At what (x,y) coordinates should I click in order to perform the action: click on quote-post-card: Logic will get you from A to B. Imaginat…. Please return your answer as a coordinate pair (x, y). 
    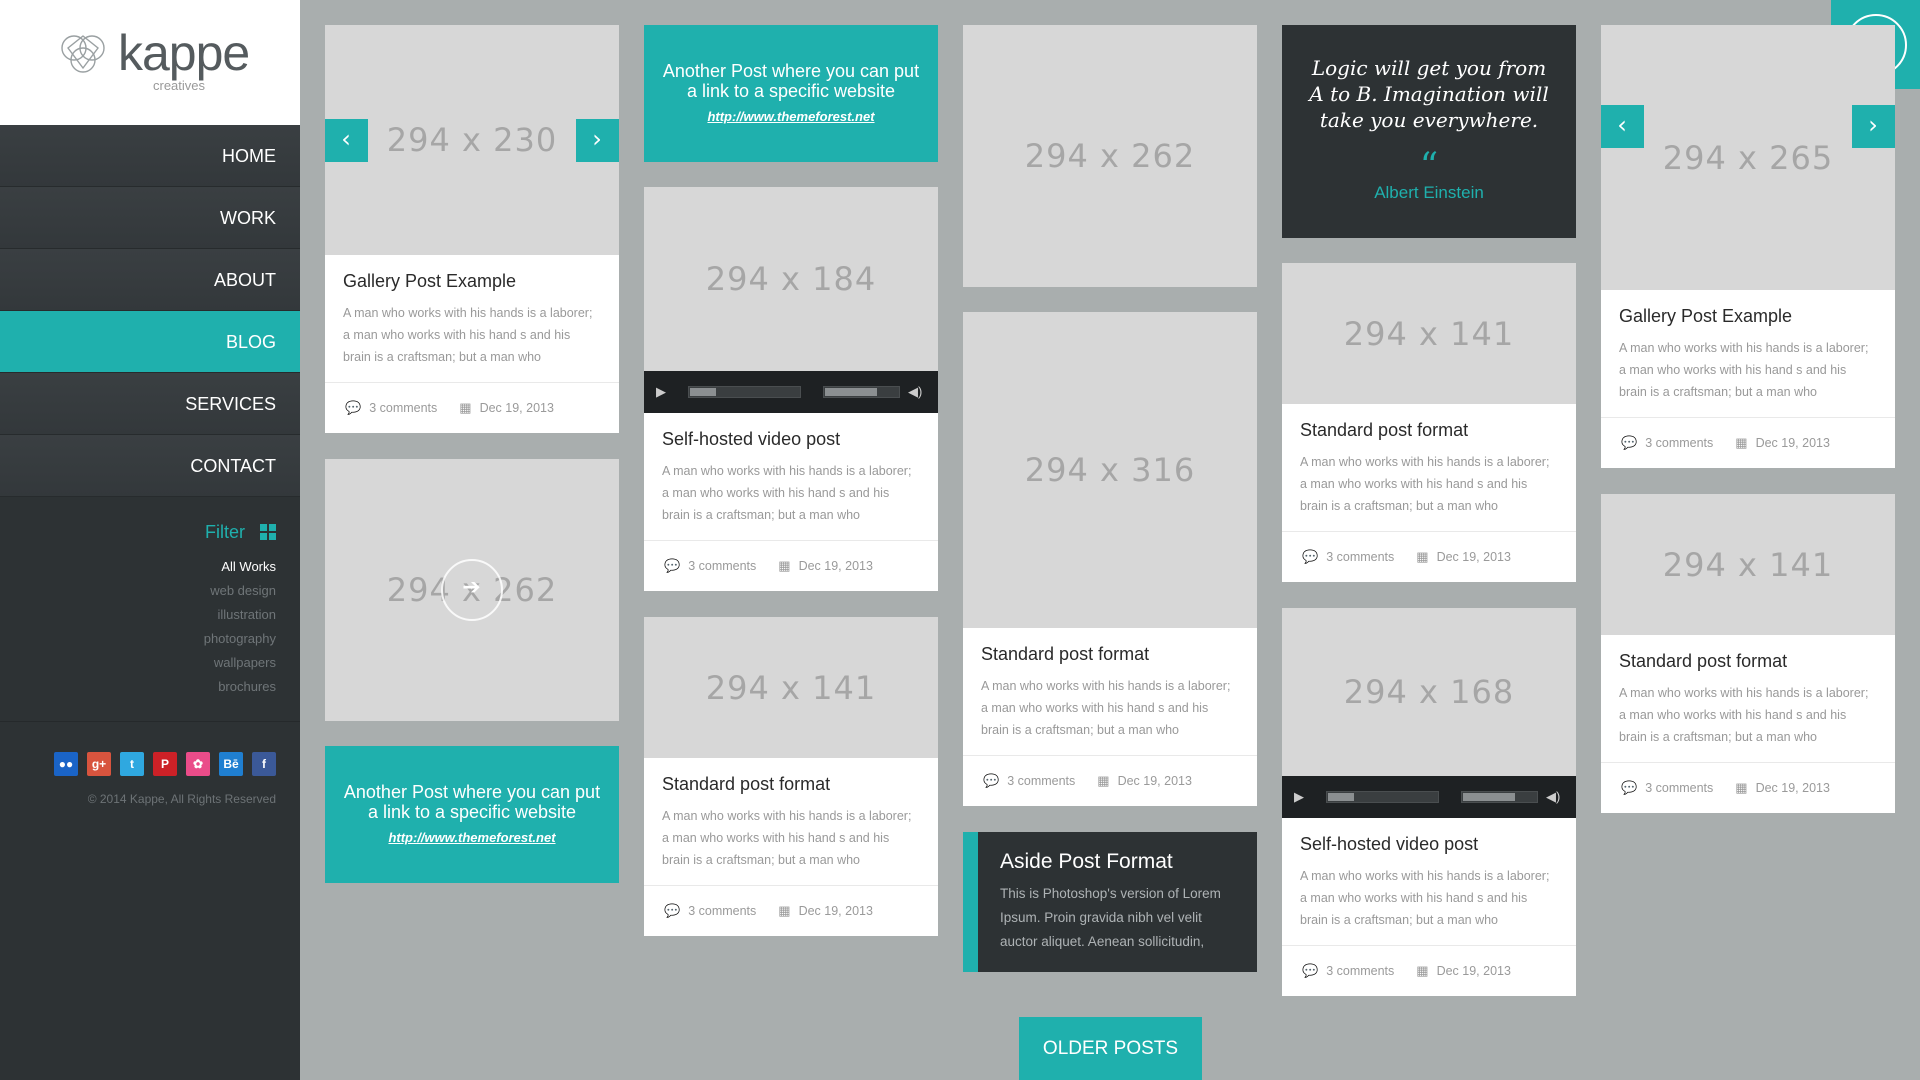
    Looking at the image, I should click on (1429, 131).